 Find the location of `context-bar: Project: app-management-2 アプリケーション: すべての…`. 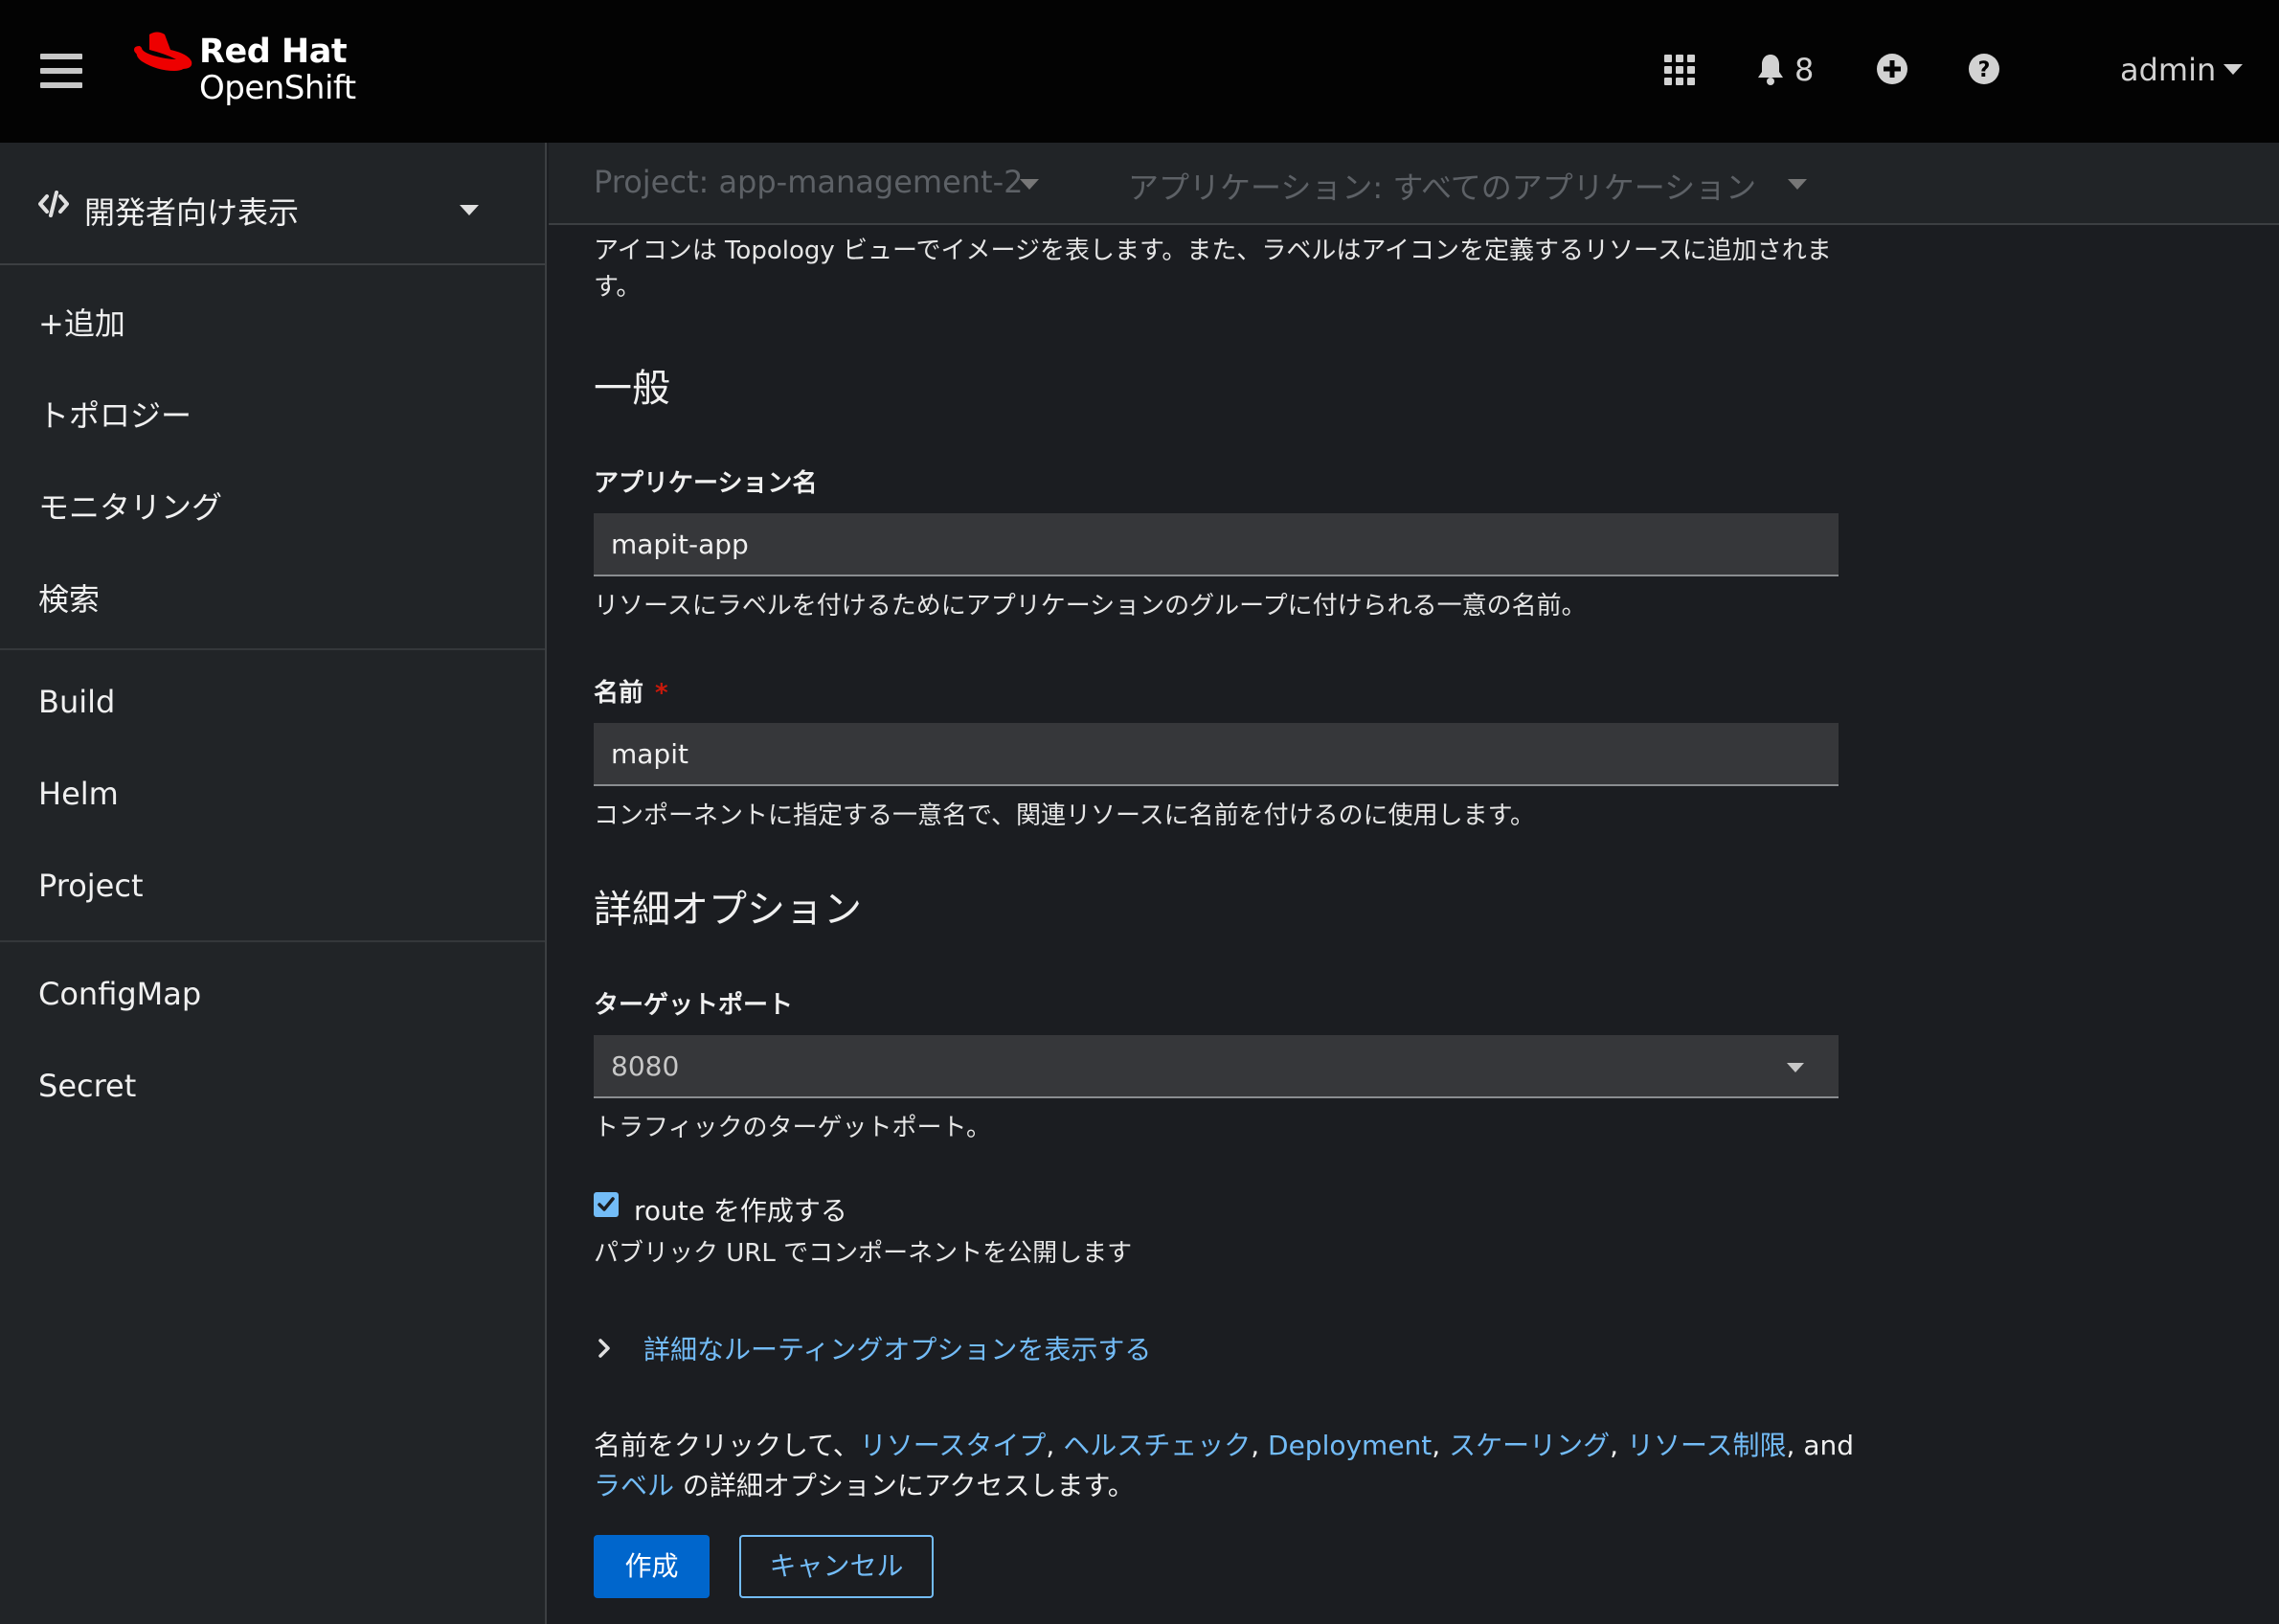

context-bar: Project: app-management-2 アプリケーション: すべての… is located at coordinates (1414, 184).